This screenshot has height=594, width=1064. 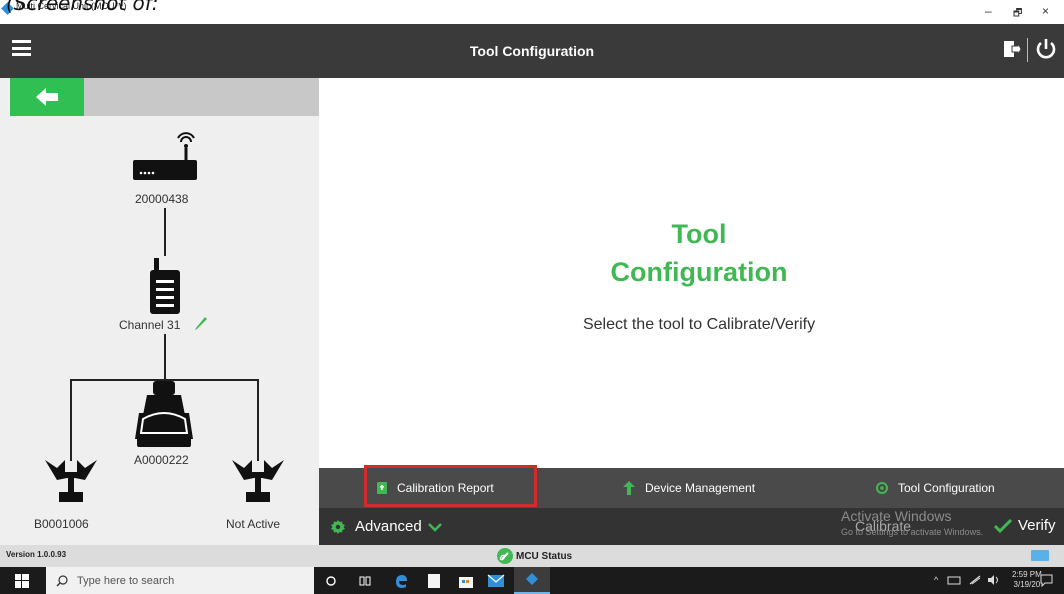 I want to click on clock-date: 3/19/20, so click(x=1027, y=584).